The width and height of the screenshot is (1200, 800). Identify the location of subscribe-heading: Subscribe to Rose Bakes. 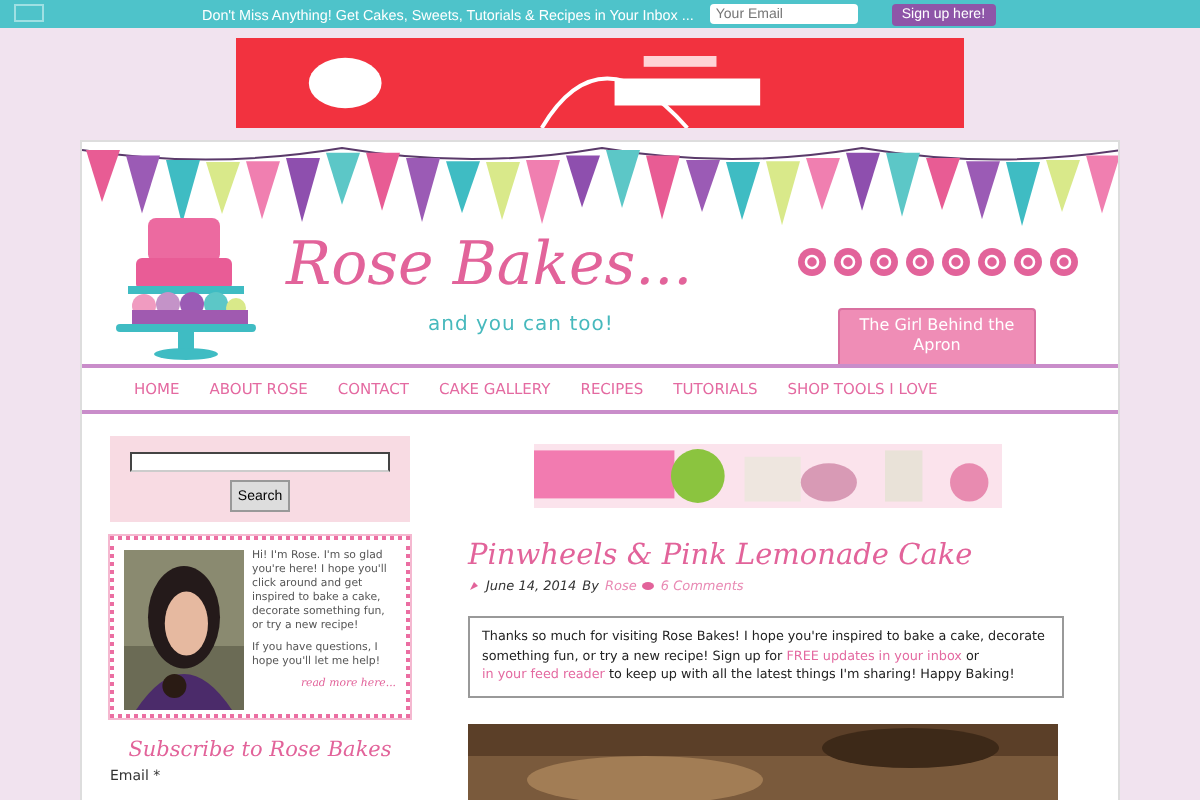
(260, 750).